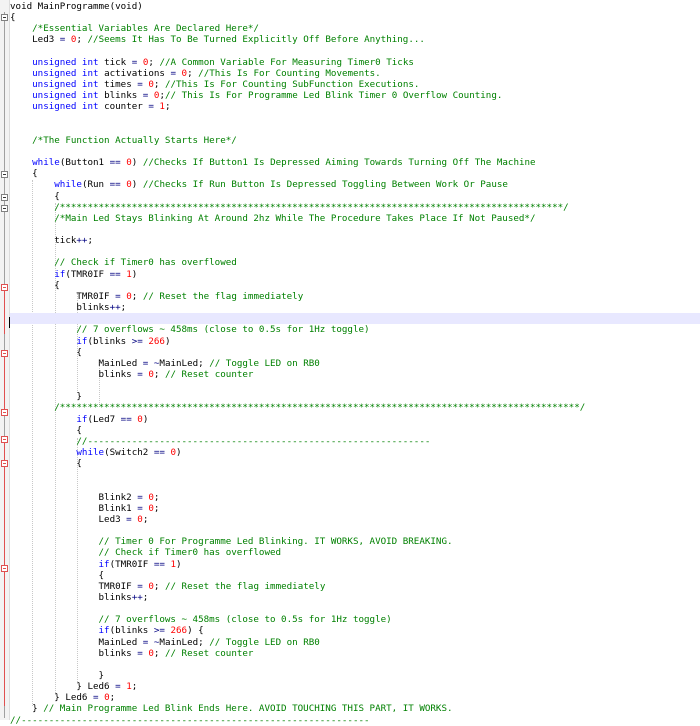 The height and width of the screenshot is (726, 700). I want to click on code-comment: // Reset counter, so click(209, 653).